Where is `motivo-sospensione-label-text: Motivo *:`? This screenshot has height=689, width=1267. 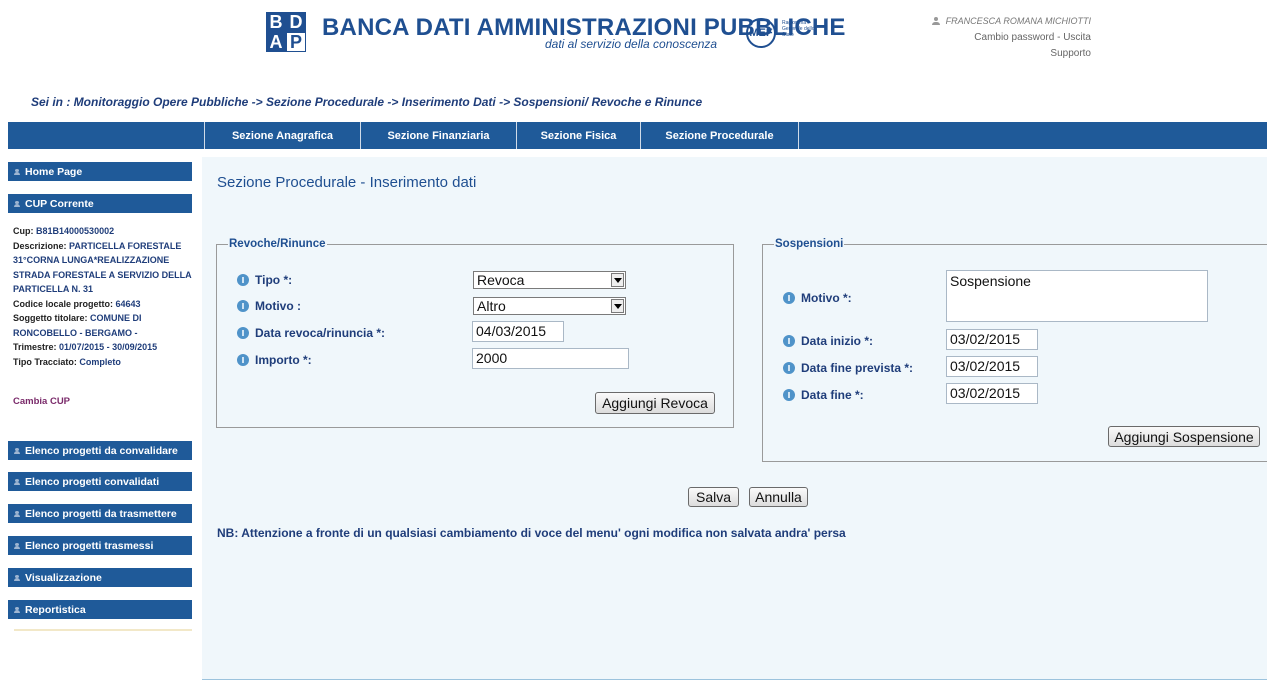 motivo-sospensione-label-text: Motivo *: is located at coordinates (826, 298).